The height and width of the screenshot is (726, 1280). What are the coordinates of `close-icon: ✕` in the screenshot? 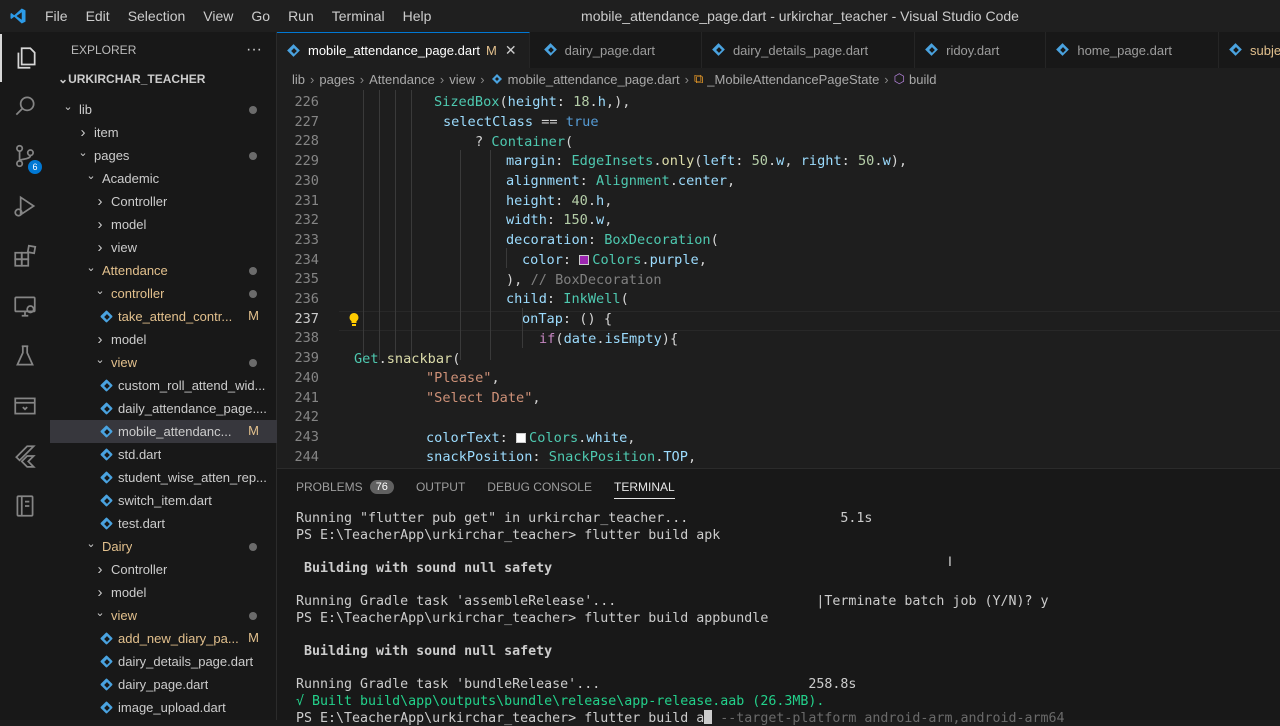 It's located at (511, 50).